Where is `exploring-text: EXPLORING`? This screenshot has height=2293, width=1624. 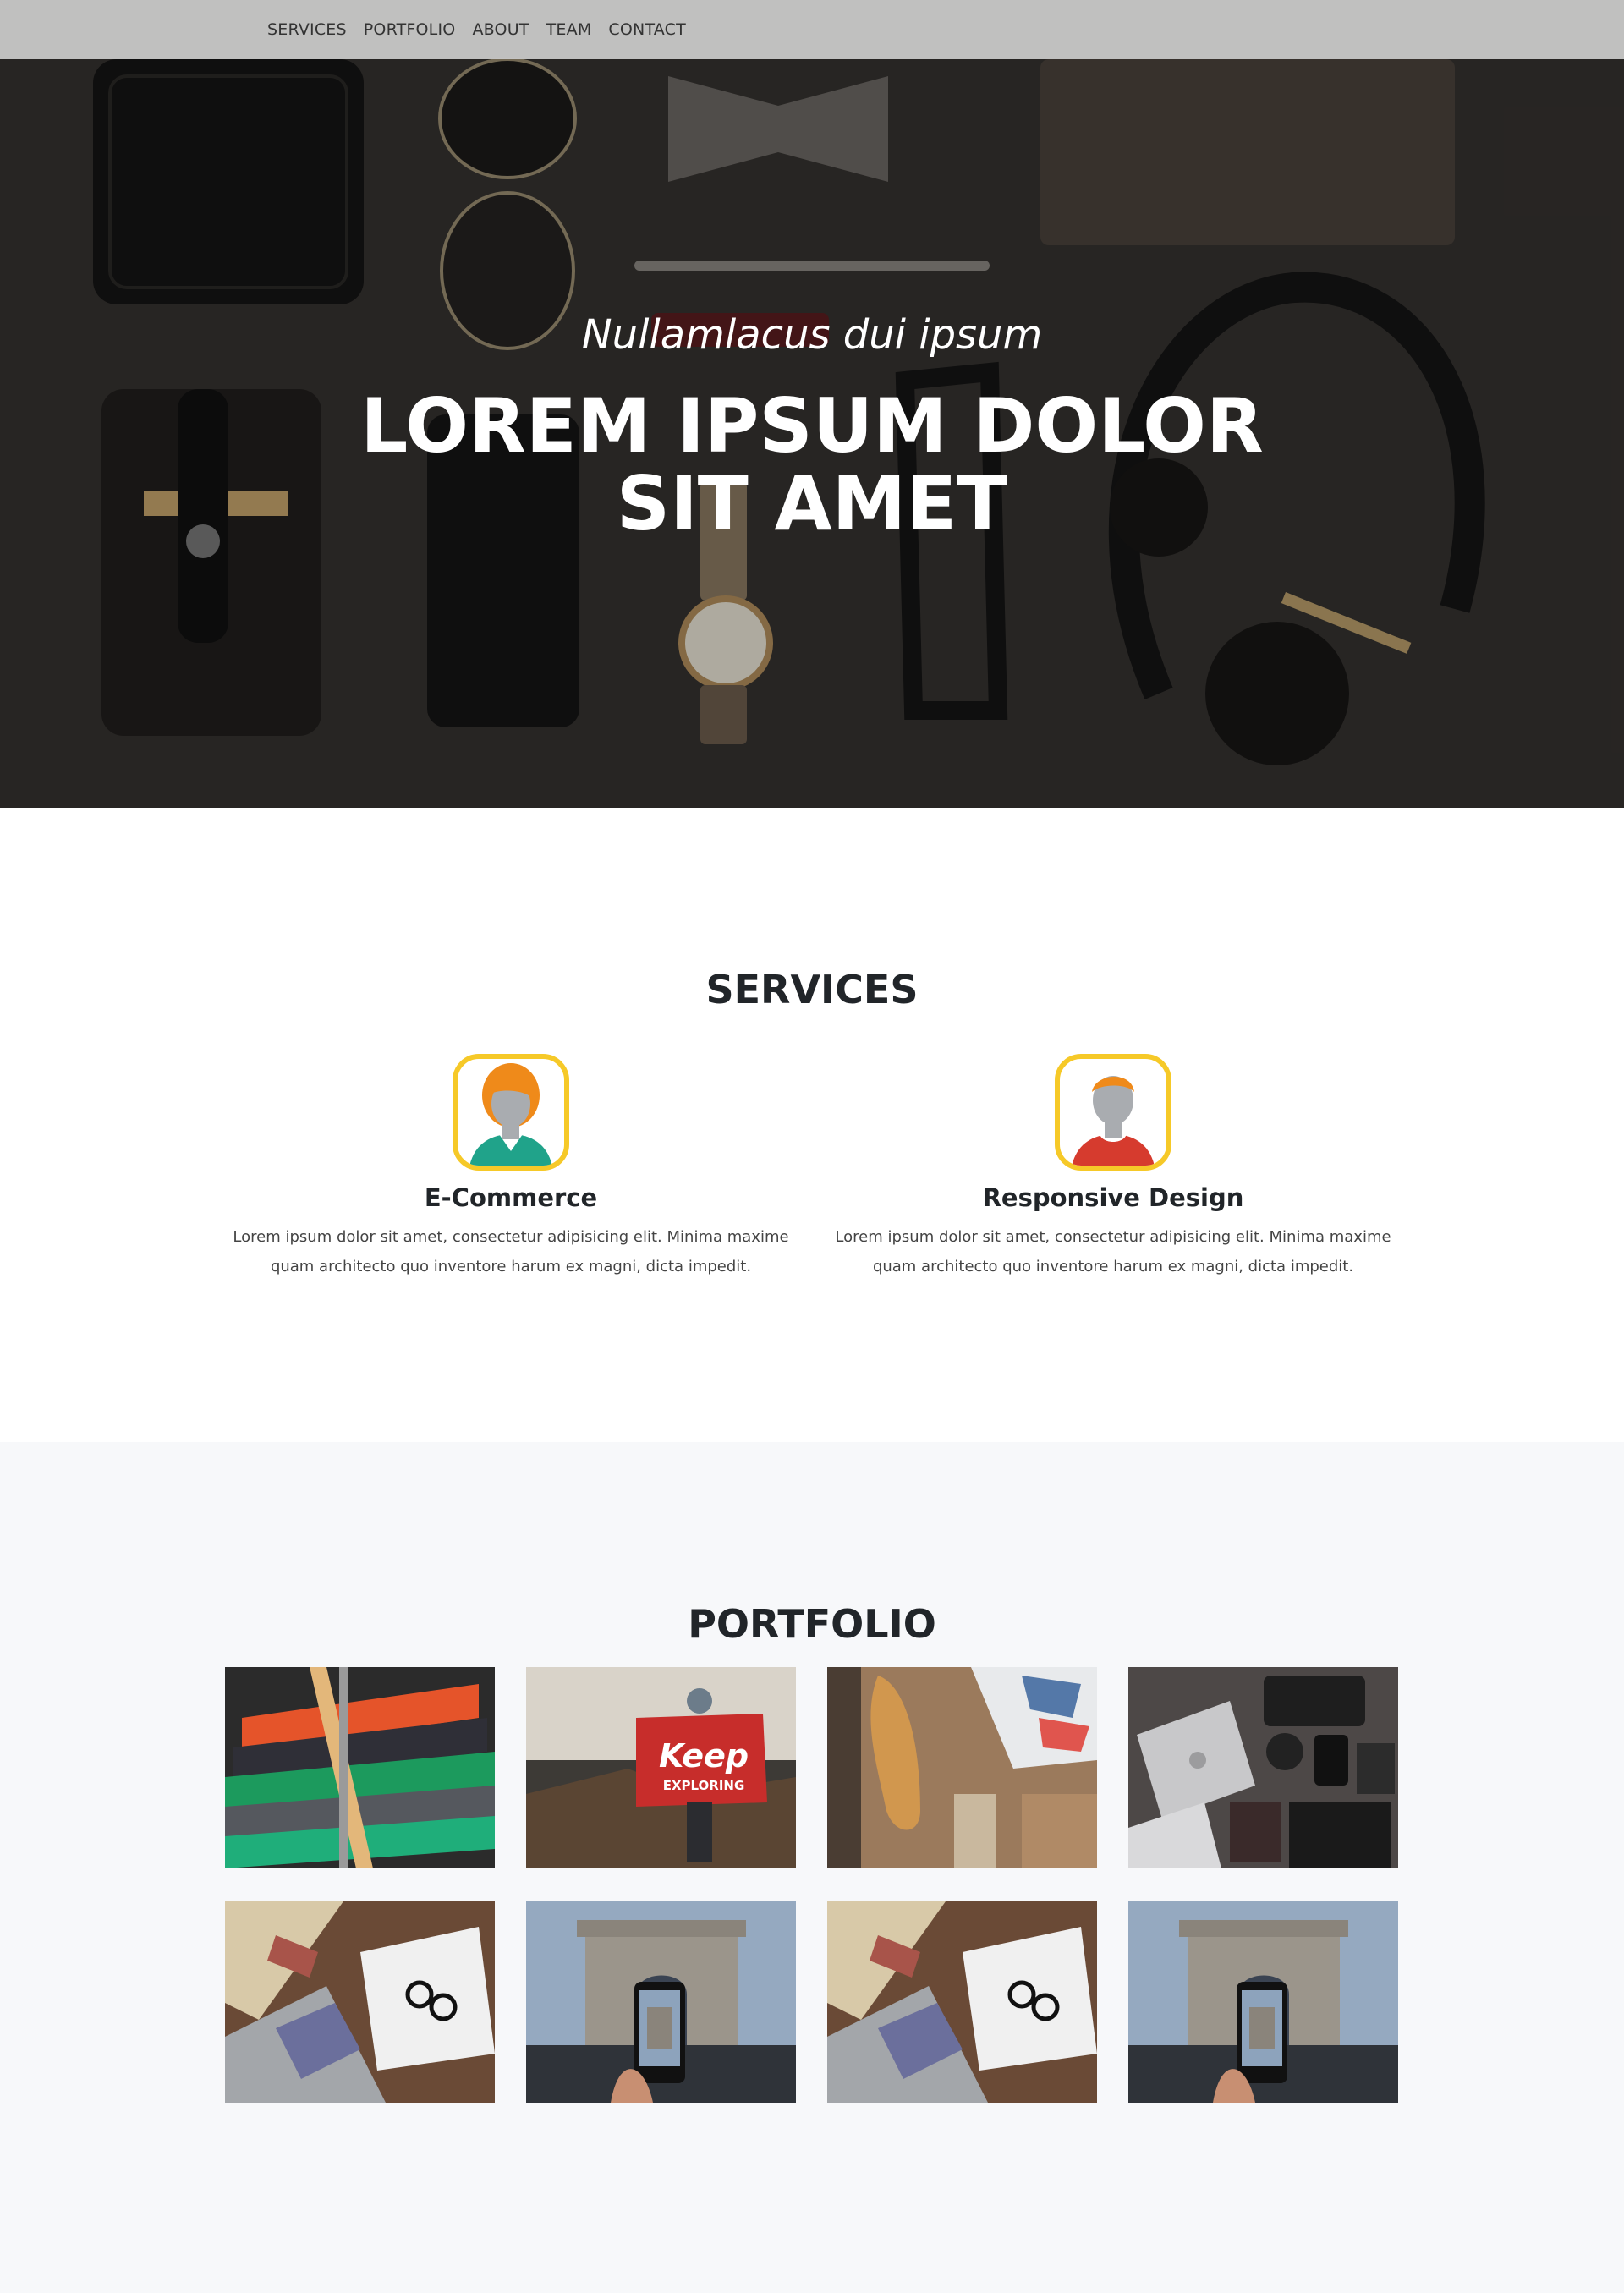
exploring-text: EXPLORING is located at coordinates (704, 1785).